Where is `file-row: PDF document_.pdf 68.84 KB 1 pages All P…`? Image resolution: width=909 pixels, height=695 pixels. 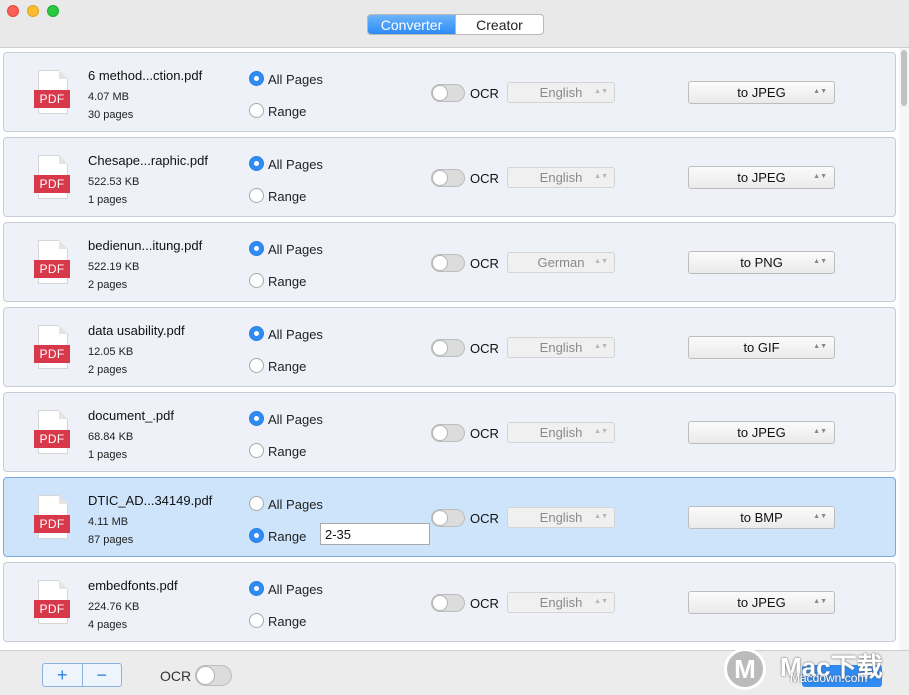
file-row: PDF document_.pdf 68.84 KB 1 pages All P… is located at coordinates (449, 432).